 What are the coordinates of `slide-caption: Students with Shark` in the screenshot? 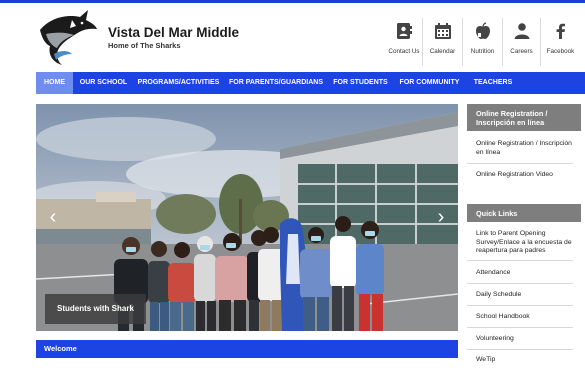 It's located at (95, 309).